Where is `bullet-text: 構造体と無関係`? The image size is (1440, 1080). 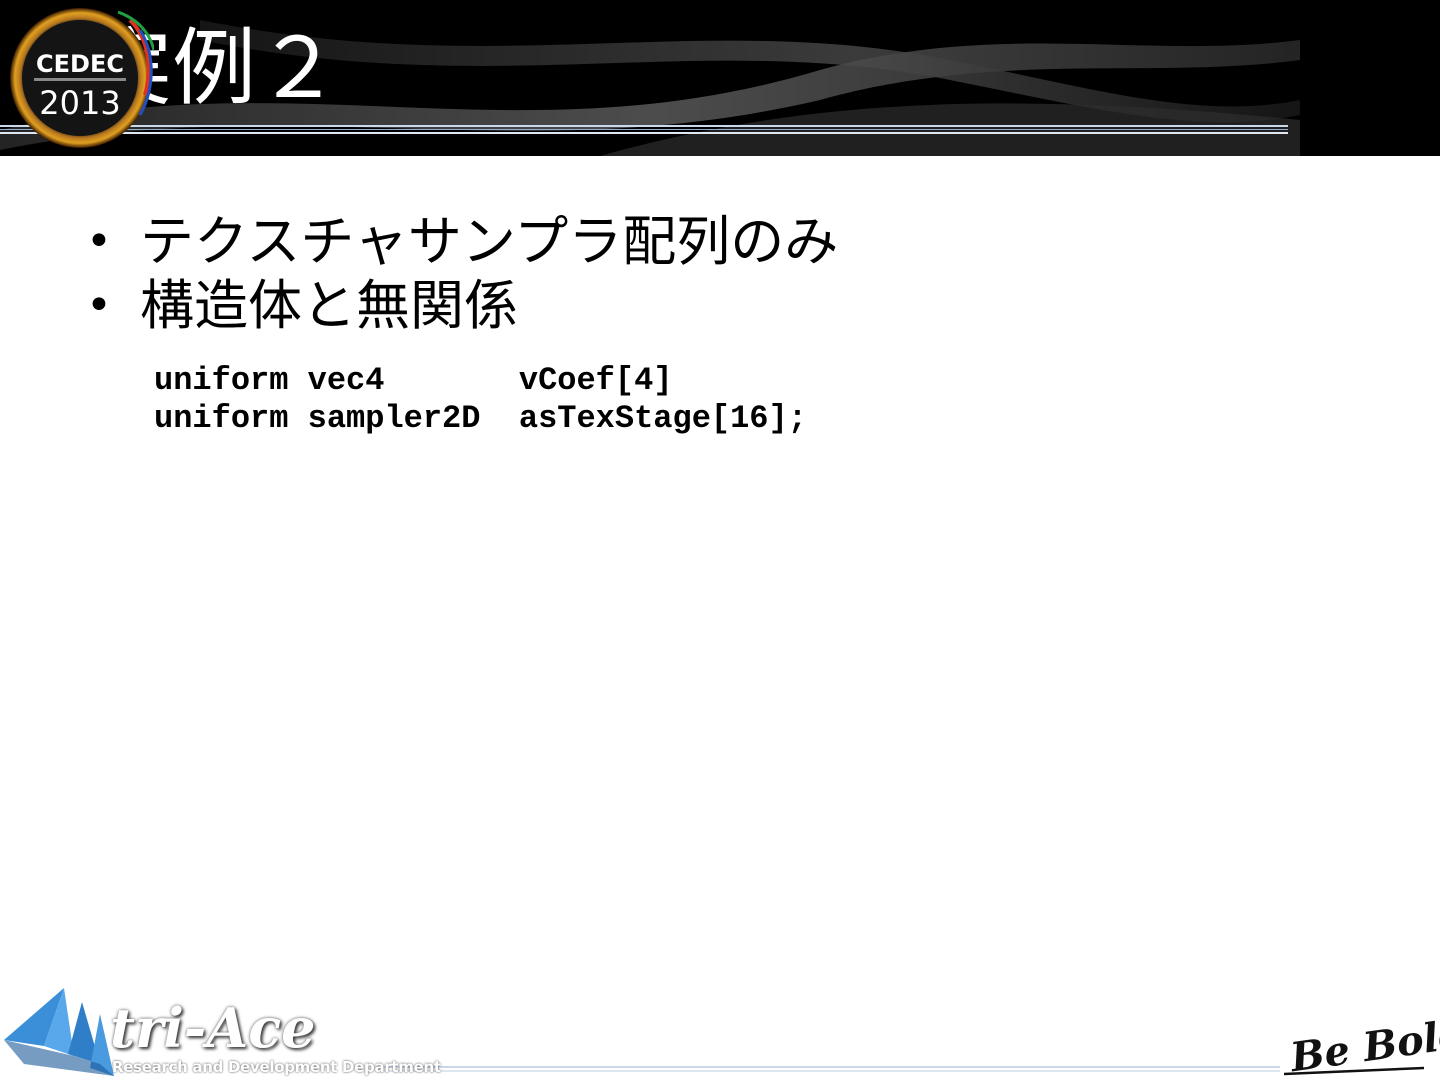 bullet-text: 構造体と無関係 is located at coordinates (329, 305).